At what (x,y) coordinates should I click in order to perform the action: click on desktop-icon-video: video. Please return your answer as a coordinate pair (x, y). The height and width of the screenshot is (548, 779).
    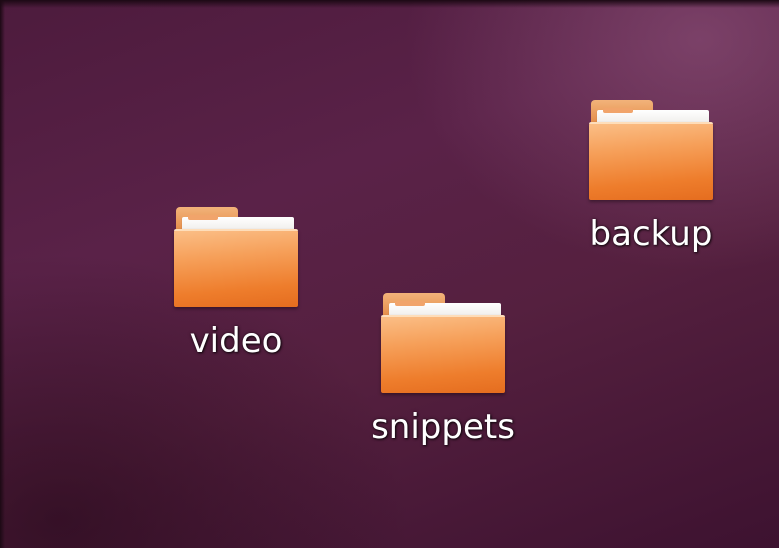
    Looking at the image, I should click on (236, 284).